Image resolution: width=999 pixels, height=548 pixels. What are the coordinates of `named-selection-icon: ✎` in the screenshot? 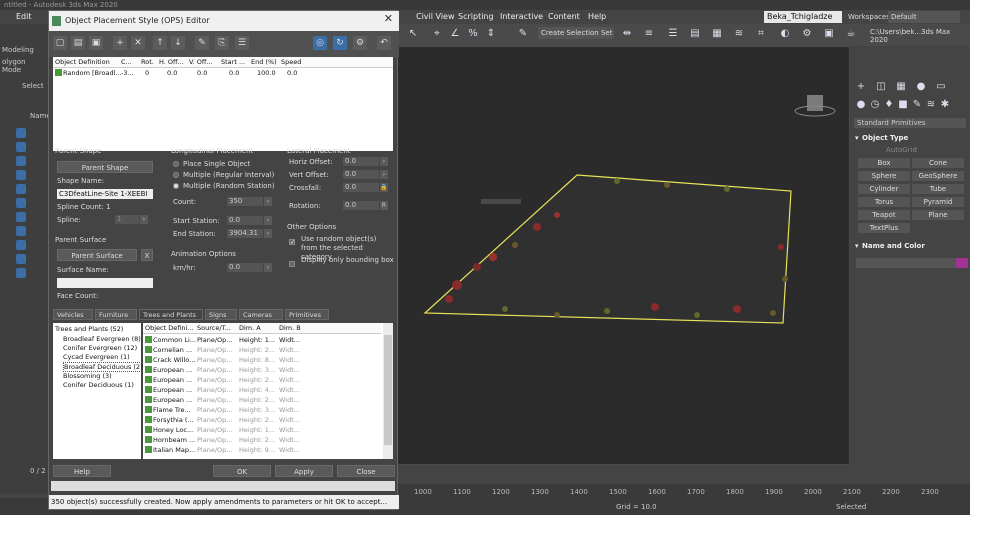 It's located at (523, 34).